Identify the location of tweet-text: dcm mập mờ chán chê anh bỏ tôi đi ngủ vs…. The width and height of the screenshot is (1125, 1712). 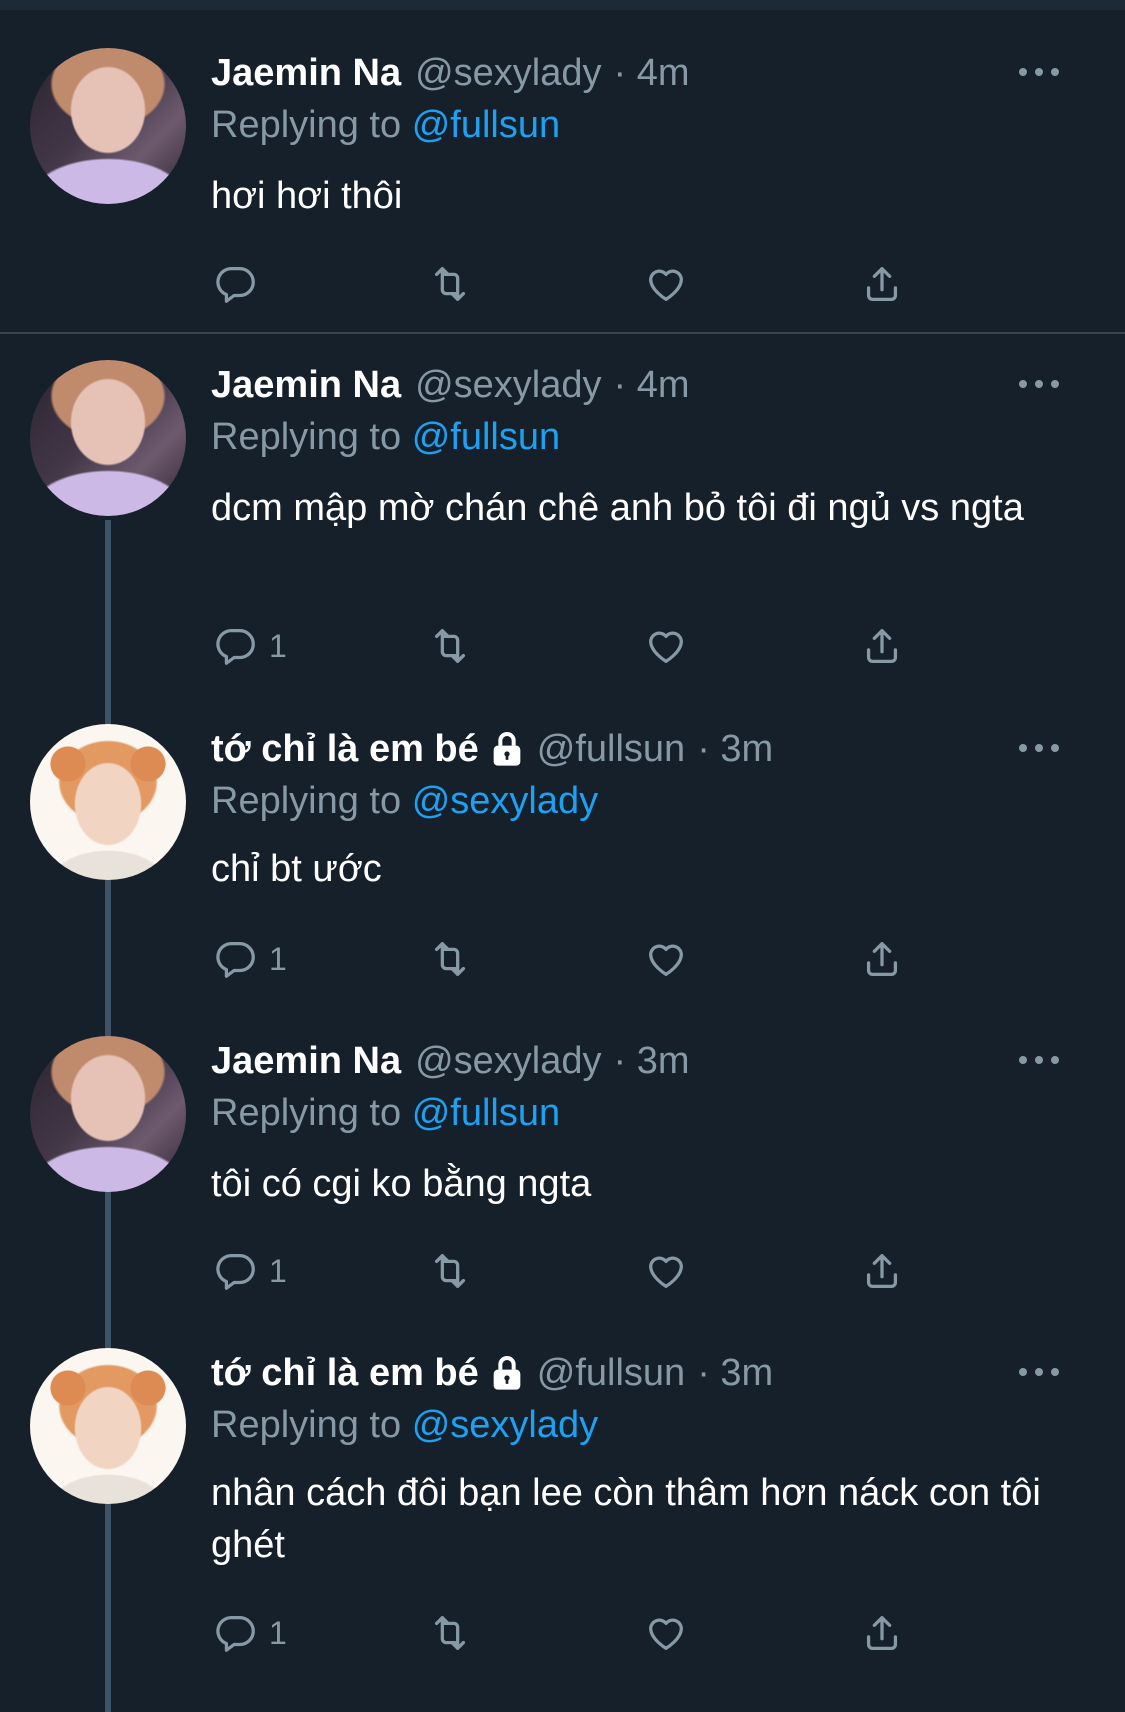
(617, 508).